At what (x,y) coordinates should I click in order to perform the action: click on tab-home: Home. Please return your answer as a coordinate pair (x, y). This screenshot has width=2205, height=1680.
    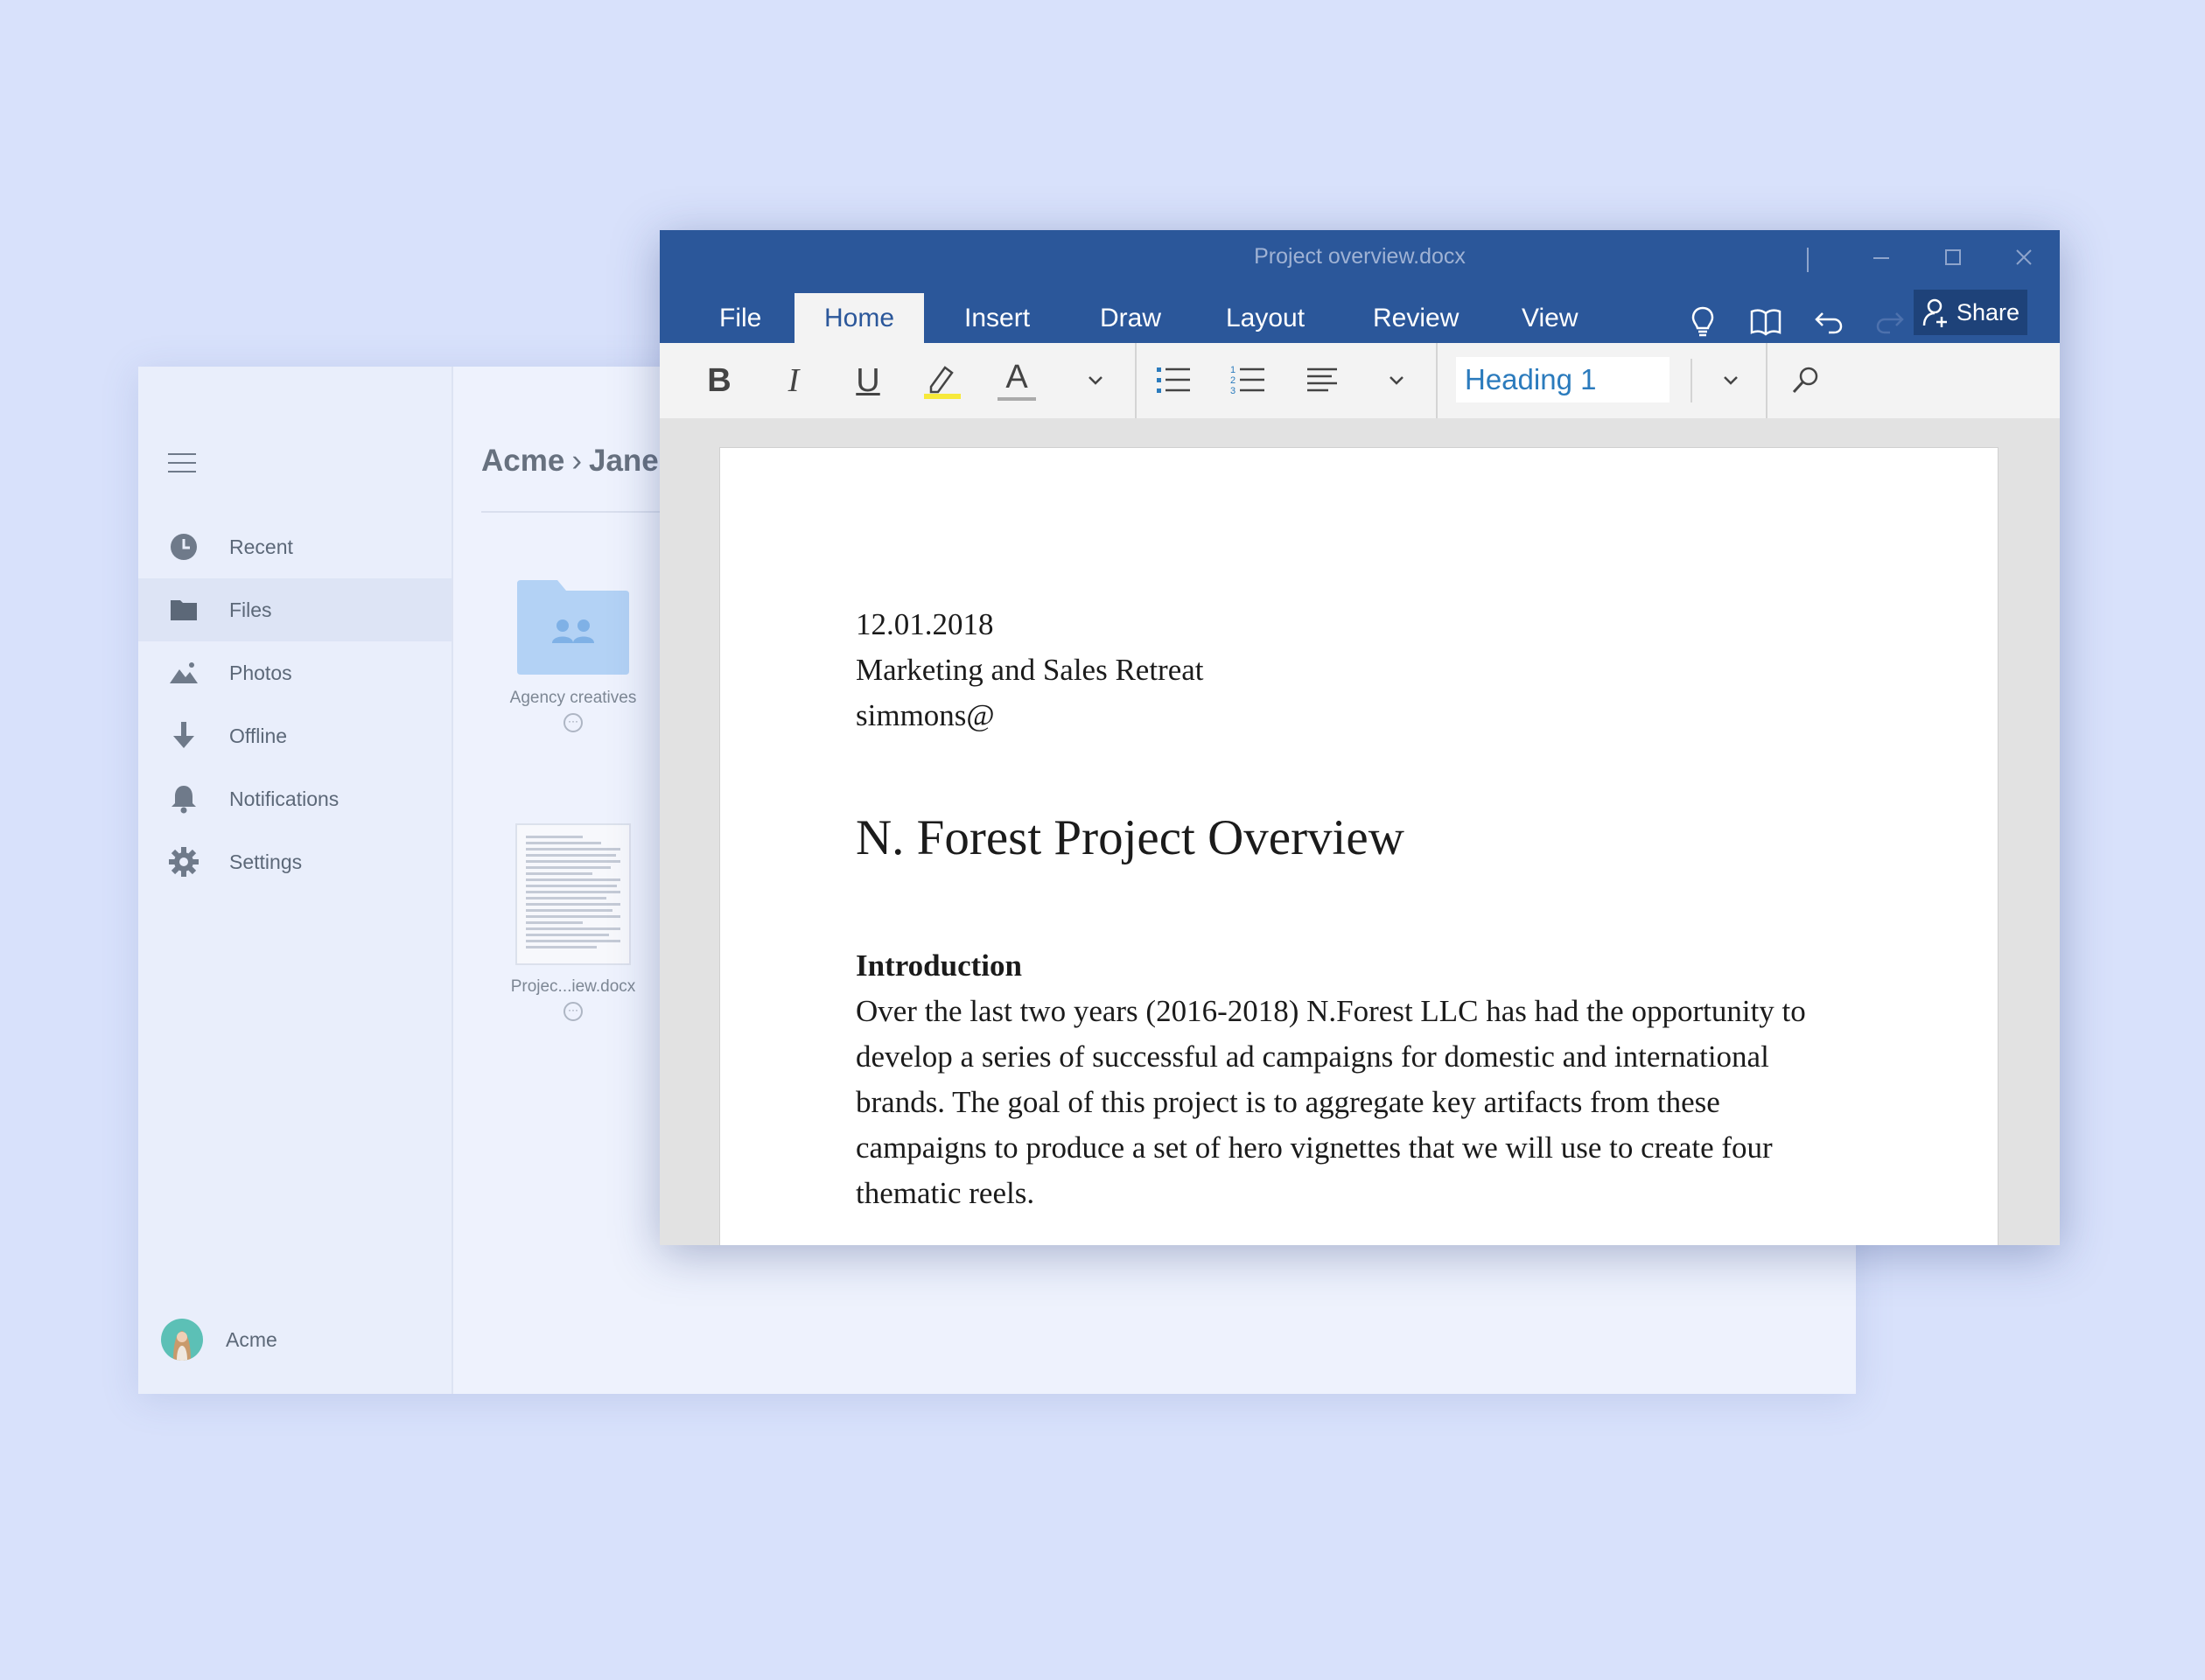
    Looking at the image, I should click on (859, 318).